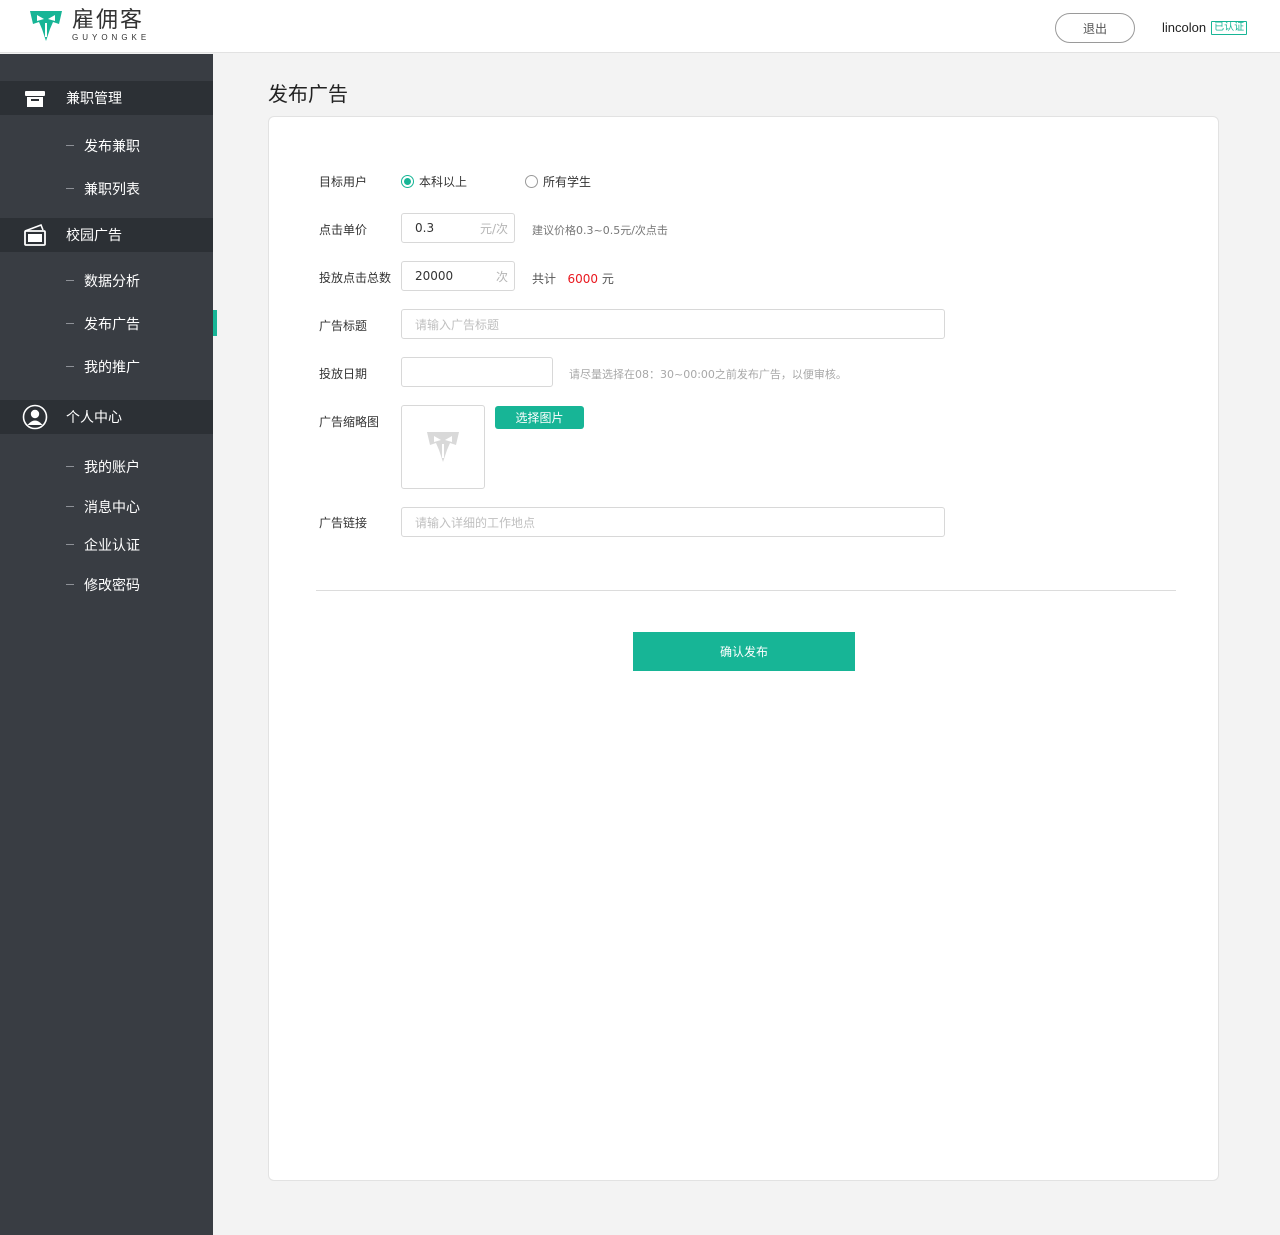  What do you see at coordinates (35, 99) in the screenshot?
I see `briefcase-icon` at bounding box center [35, 99].